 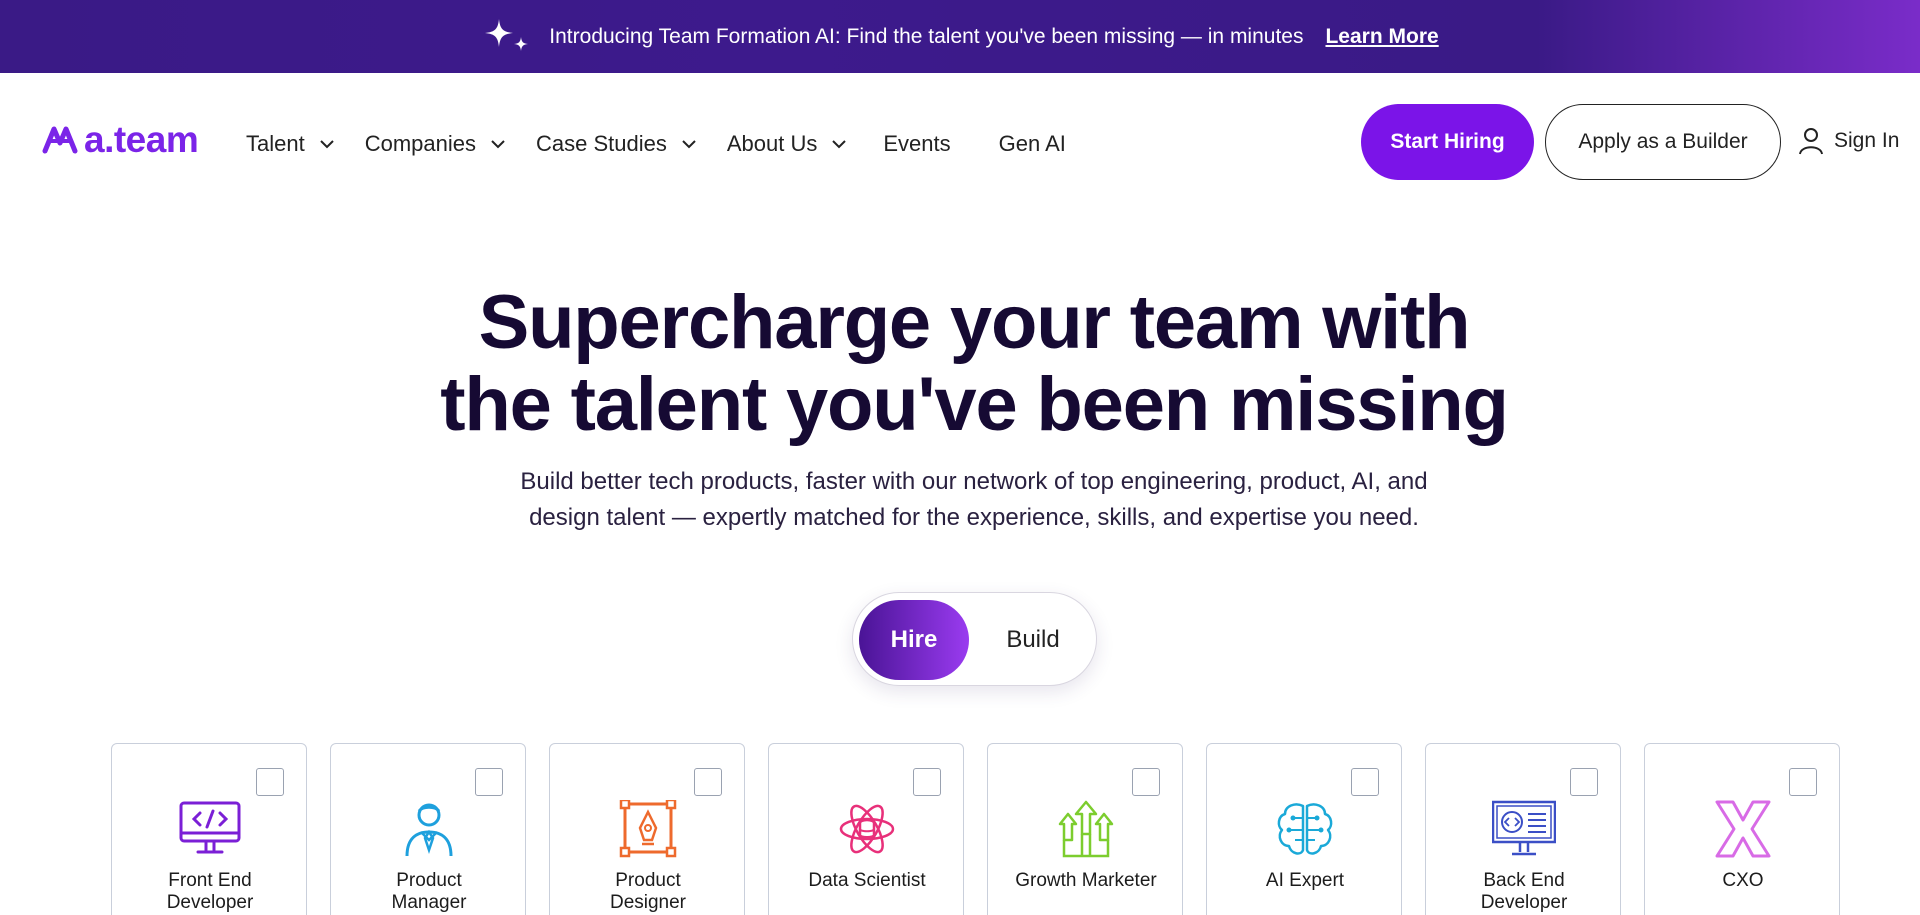 What do you see at coordinates (1033, 640) in the screenshot?
I see `toggle-build-option: Build` at bounding box center [1033, 640].